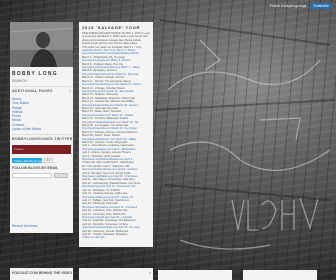  Describe the element at coordinates (19, 149) in the screenshot. I see `tweets-label: Tweets` at that location.